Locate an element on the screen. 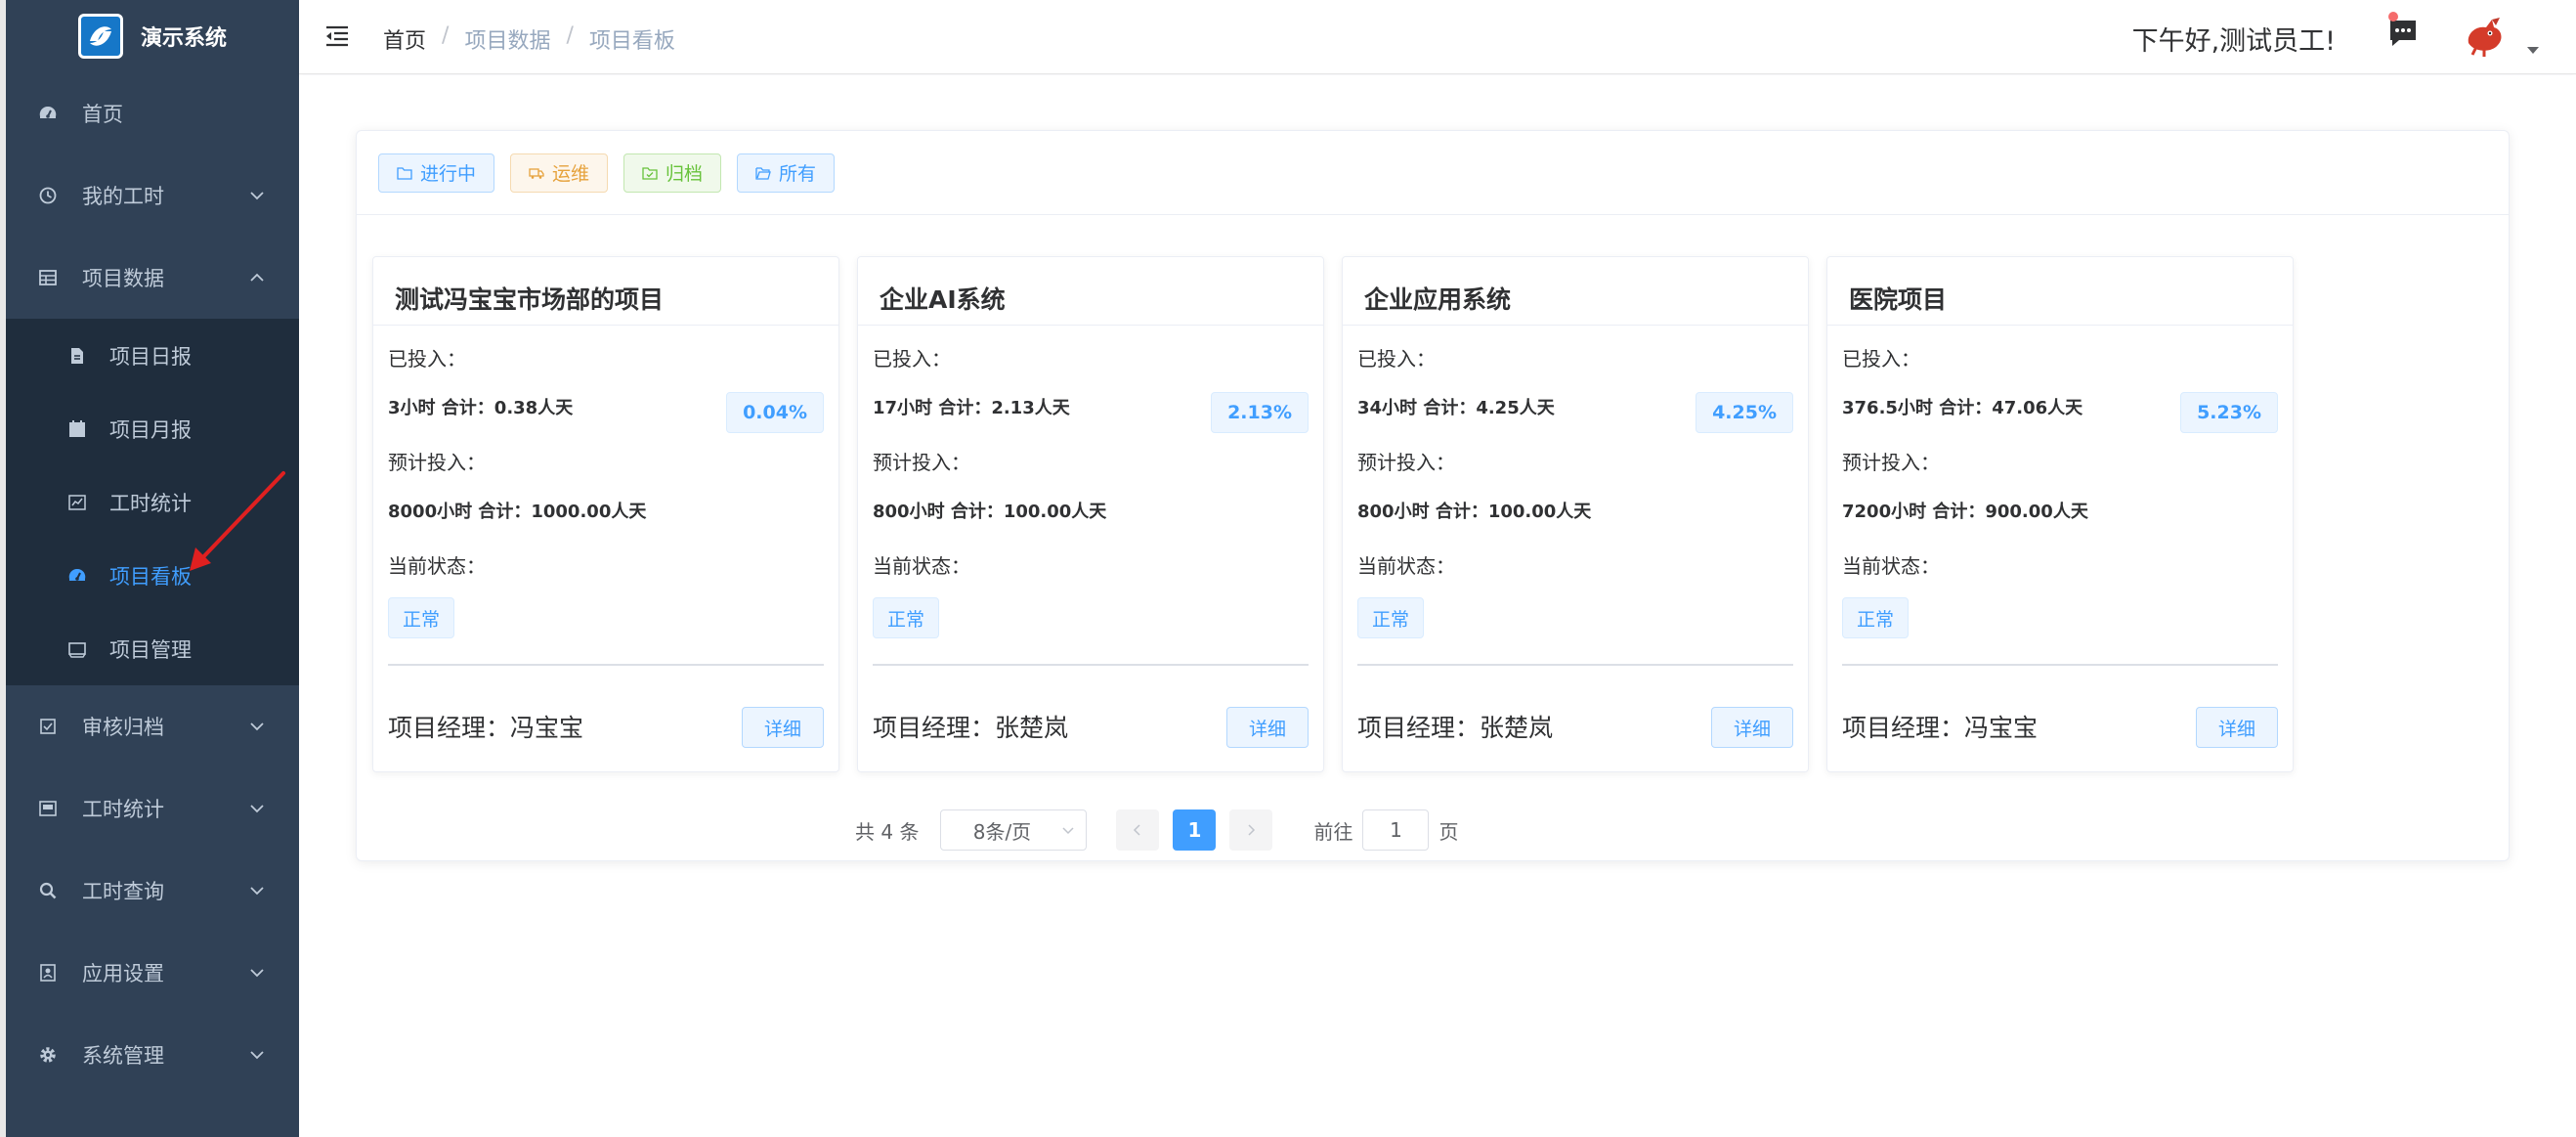 This screenshot has height=1137, width=2576. filter-bar: 进行中 运维 归档 所有 is located at coordinates (1433, 173).